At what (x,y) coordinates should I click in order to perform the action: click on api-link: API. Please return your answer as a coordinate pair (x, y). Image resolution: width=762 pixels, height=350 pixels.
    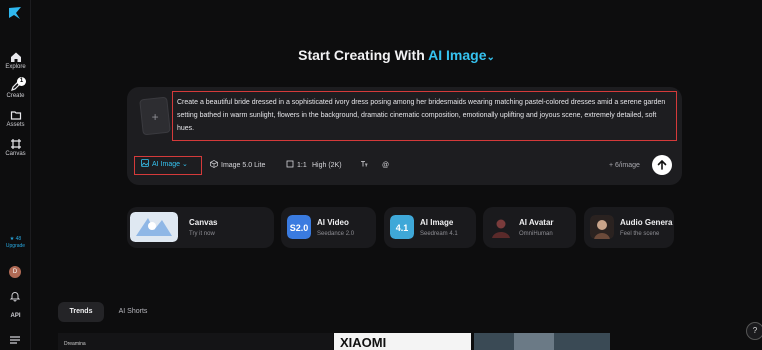
    Looking at the image, I should click on (15, 316).